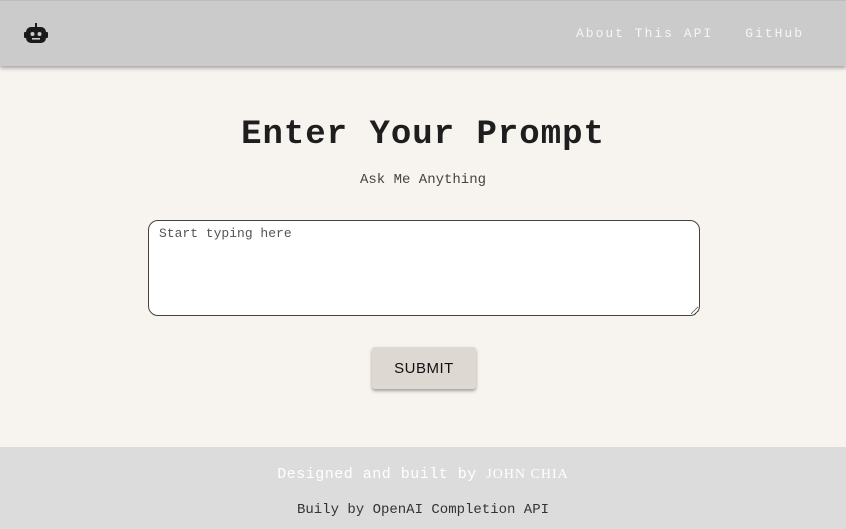 This screenshot has width=846, height=529. Describe the element at coordinates (423, 510) in the screenshot. I see `built-with-text: Buily by OpenAI Completion API` at that location.